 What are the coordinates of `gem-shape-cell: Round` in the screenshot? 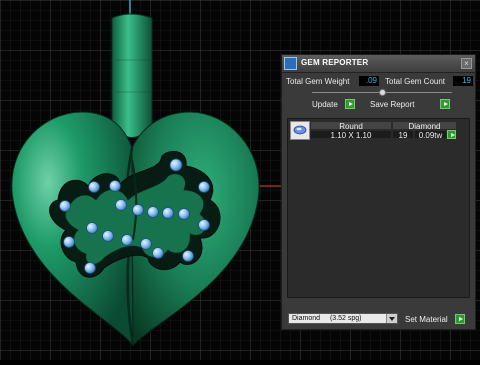 It's located at (351, 126).